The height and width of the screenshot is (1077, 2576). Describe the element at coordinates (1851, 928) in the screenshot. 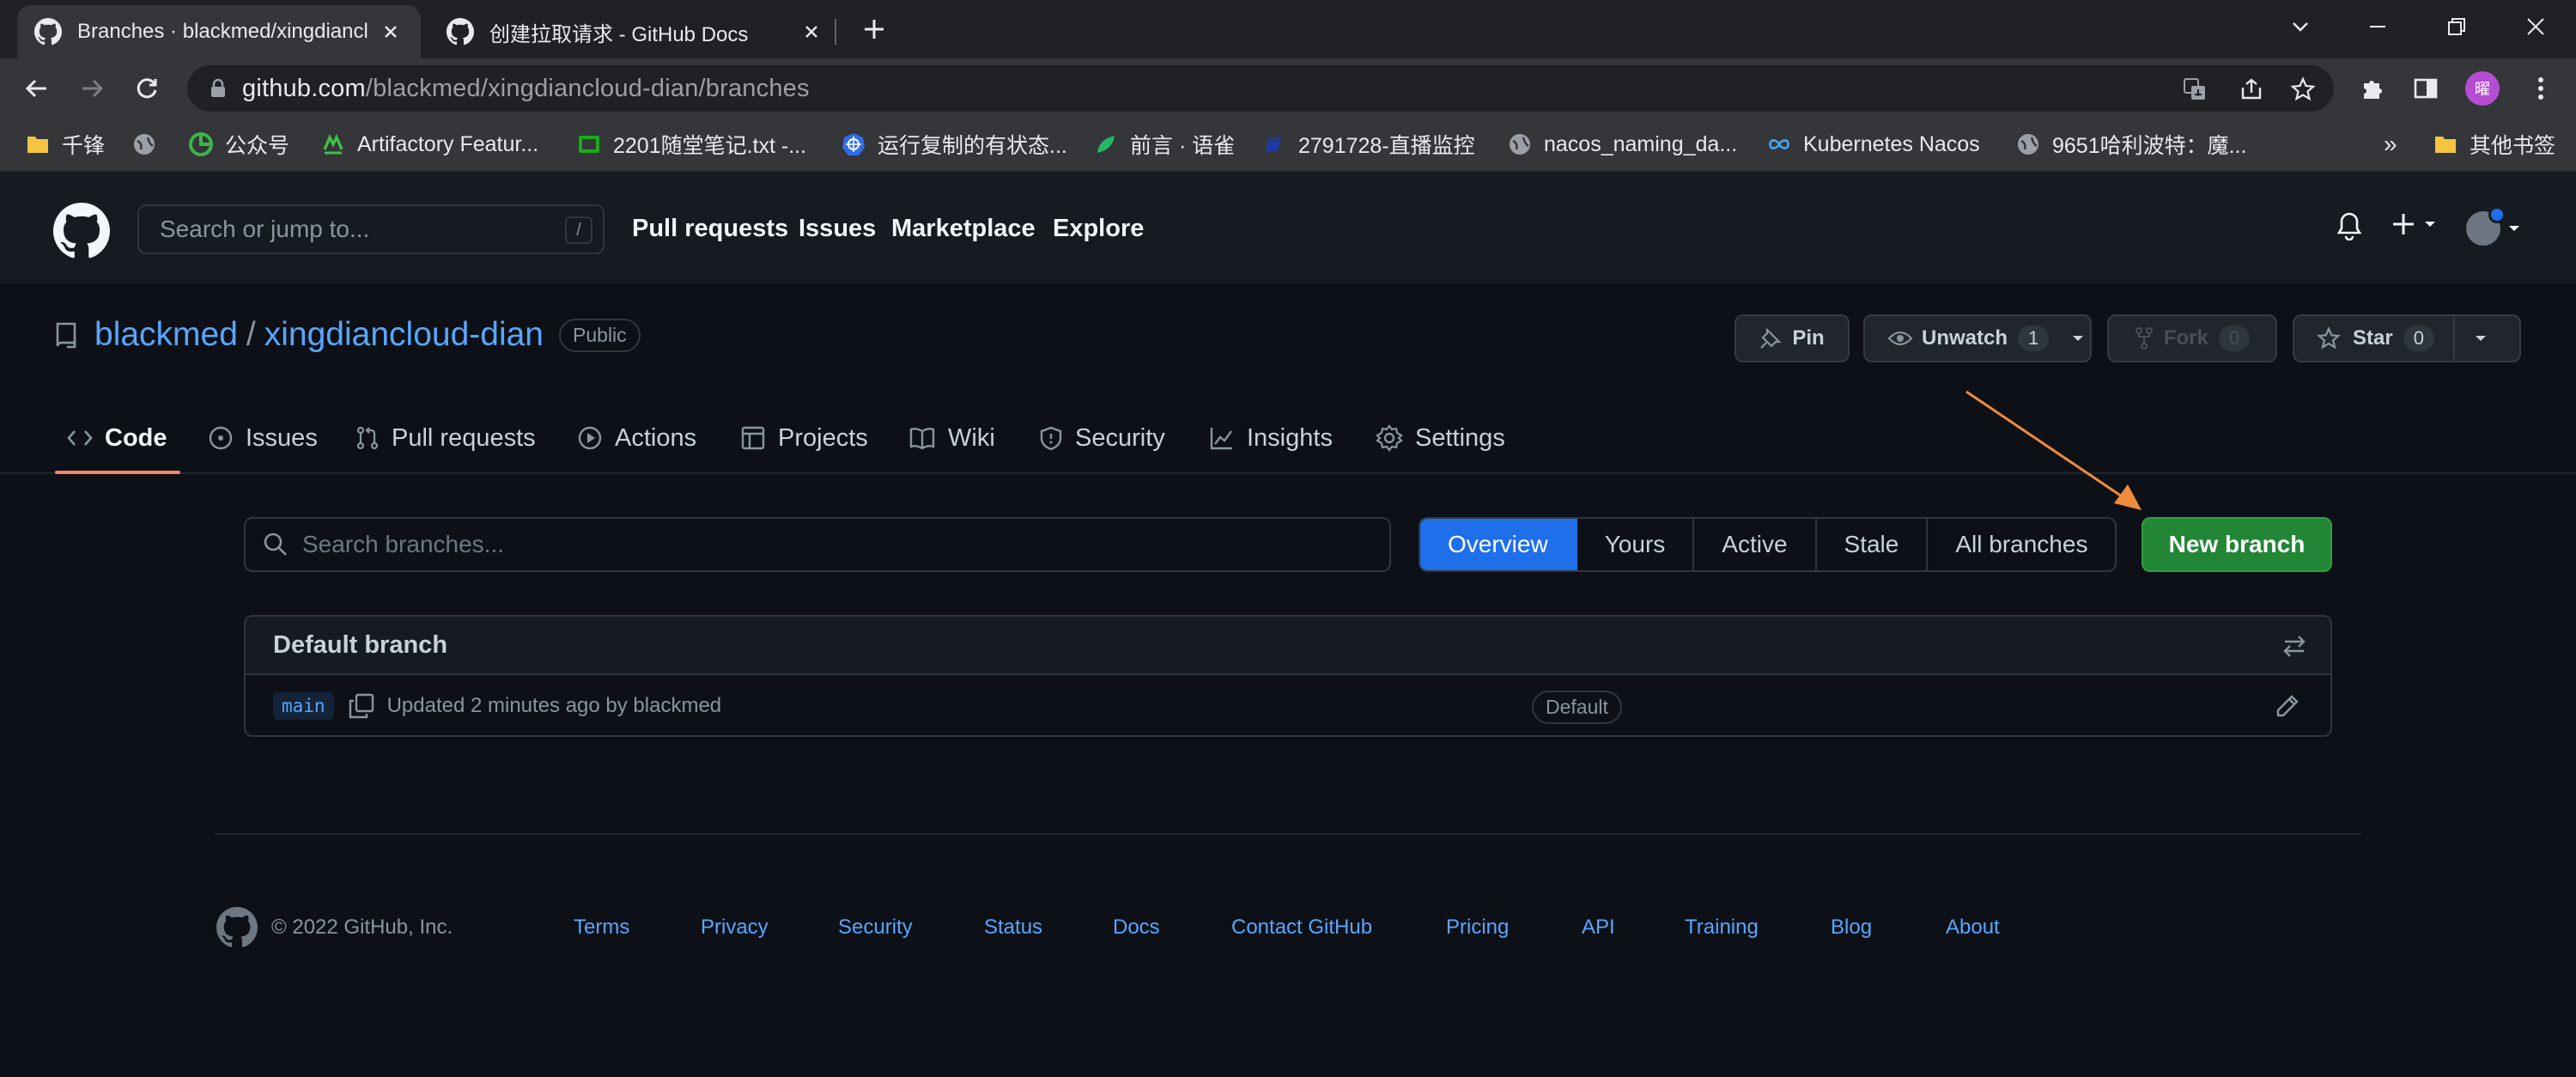

I see `footer-link-blog: Blog` at that location.